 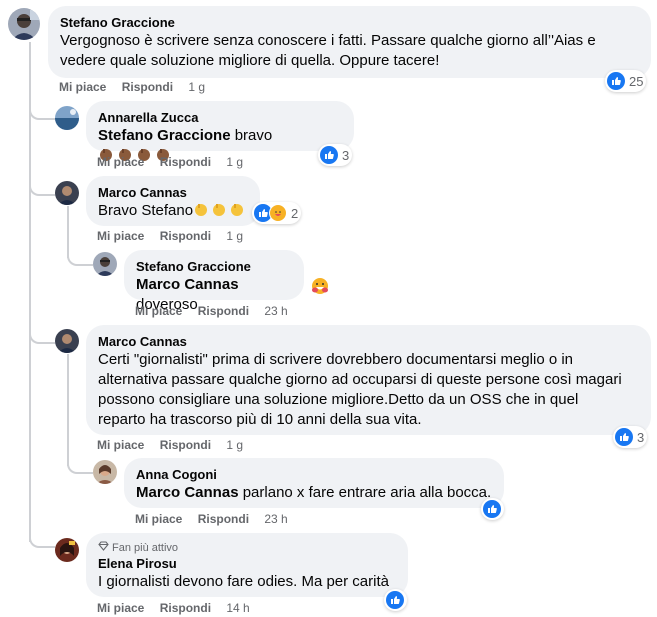 What do you see at coordinates (295, 213) in the screenshot?
I see `reaction-count: 2` at bounding box center [295, 213].